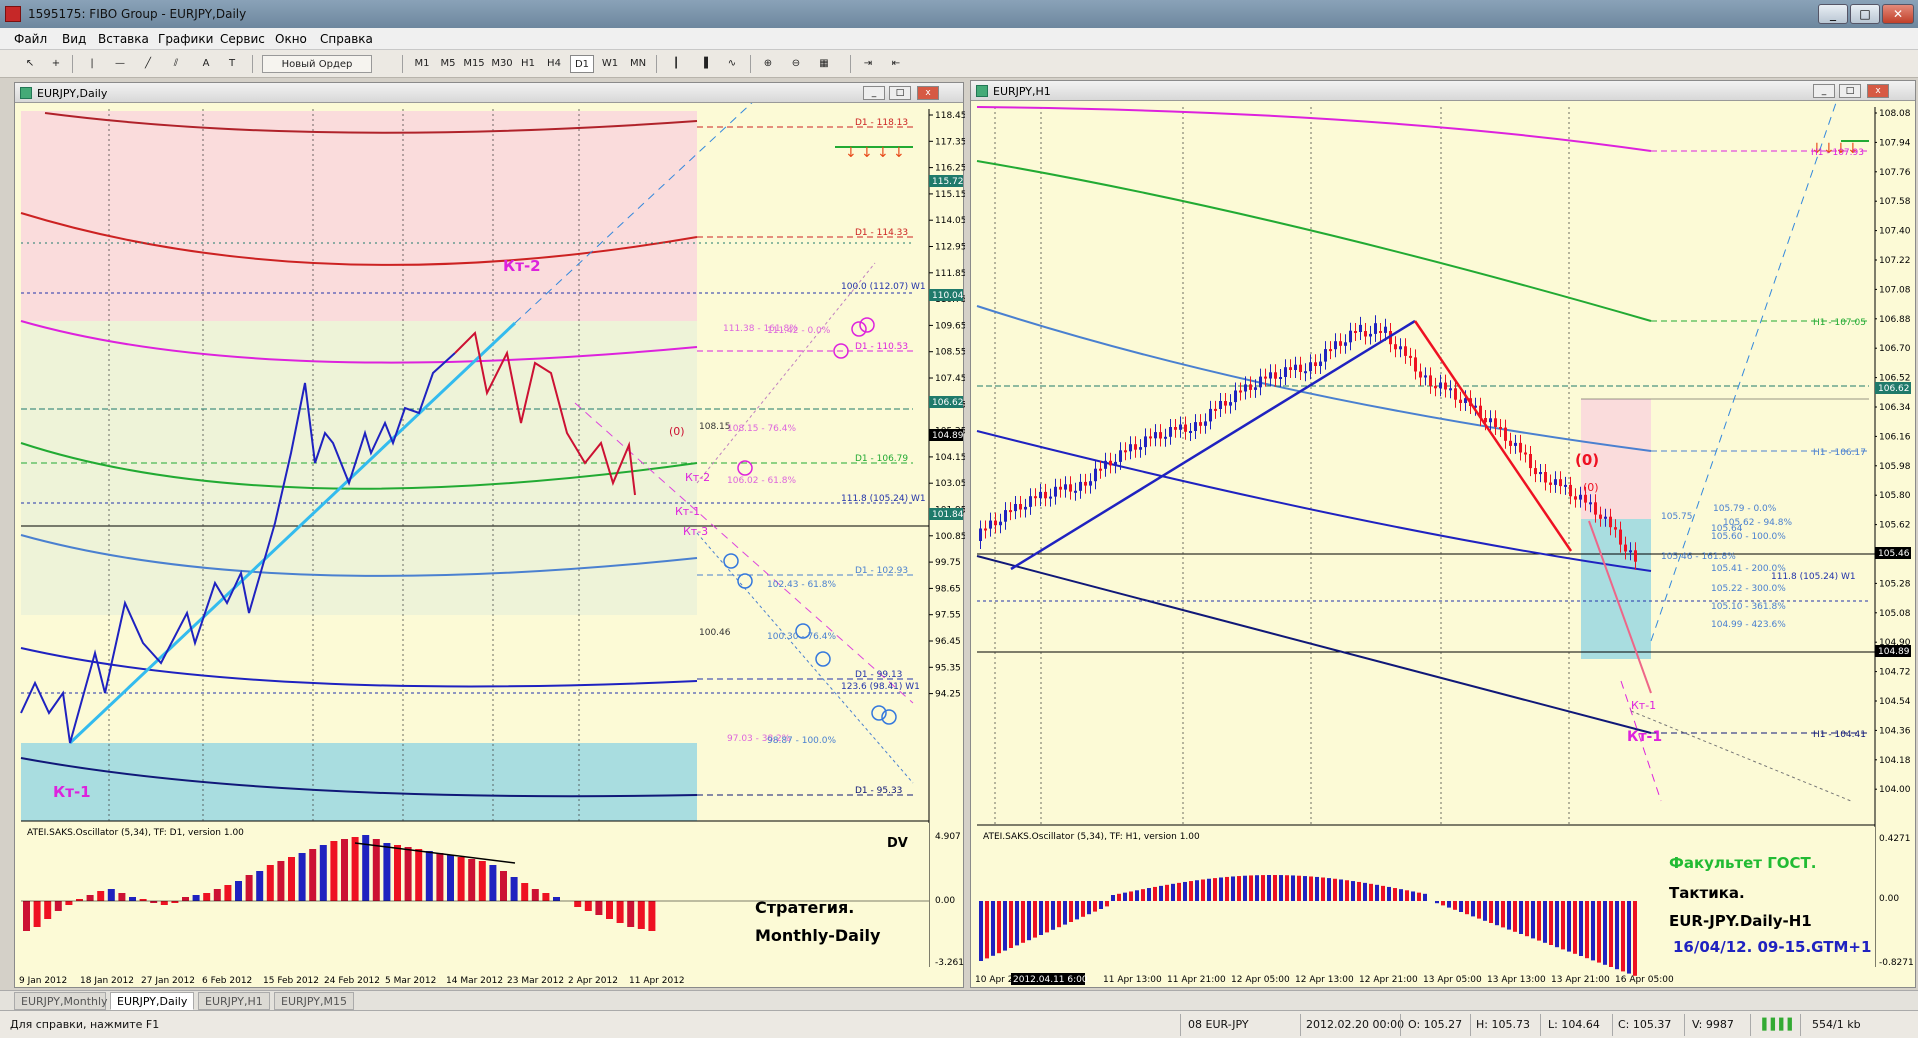 This screenshot has height=1038, width=1918. What do you see at coordinates (185, 39) in the screenshot?
I see `menu-charts: Графики` at bounding box center [185, 39].